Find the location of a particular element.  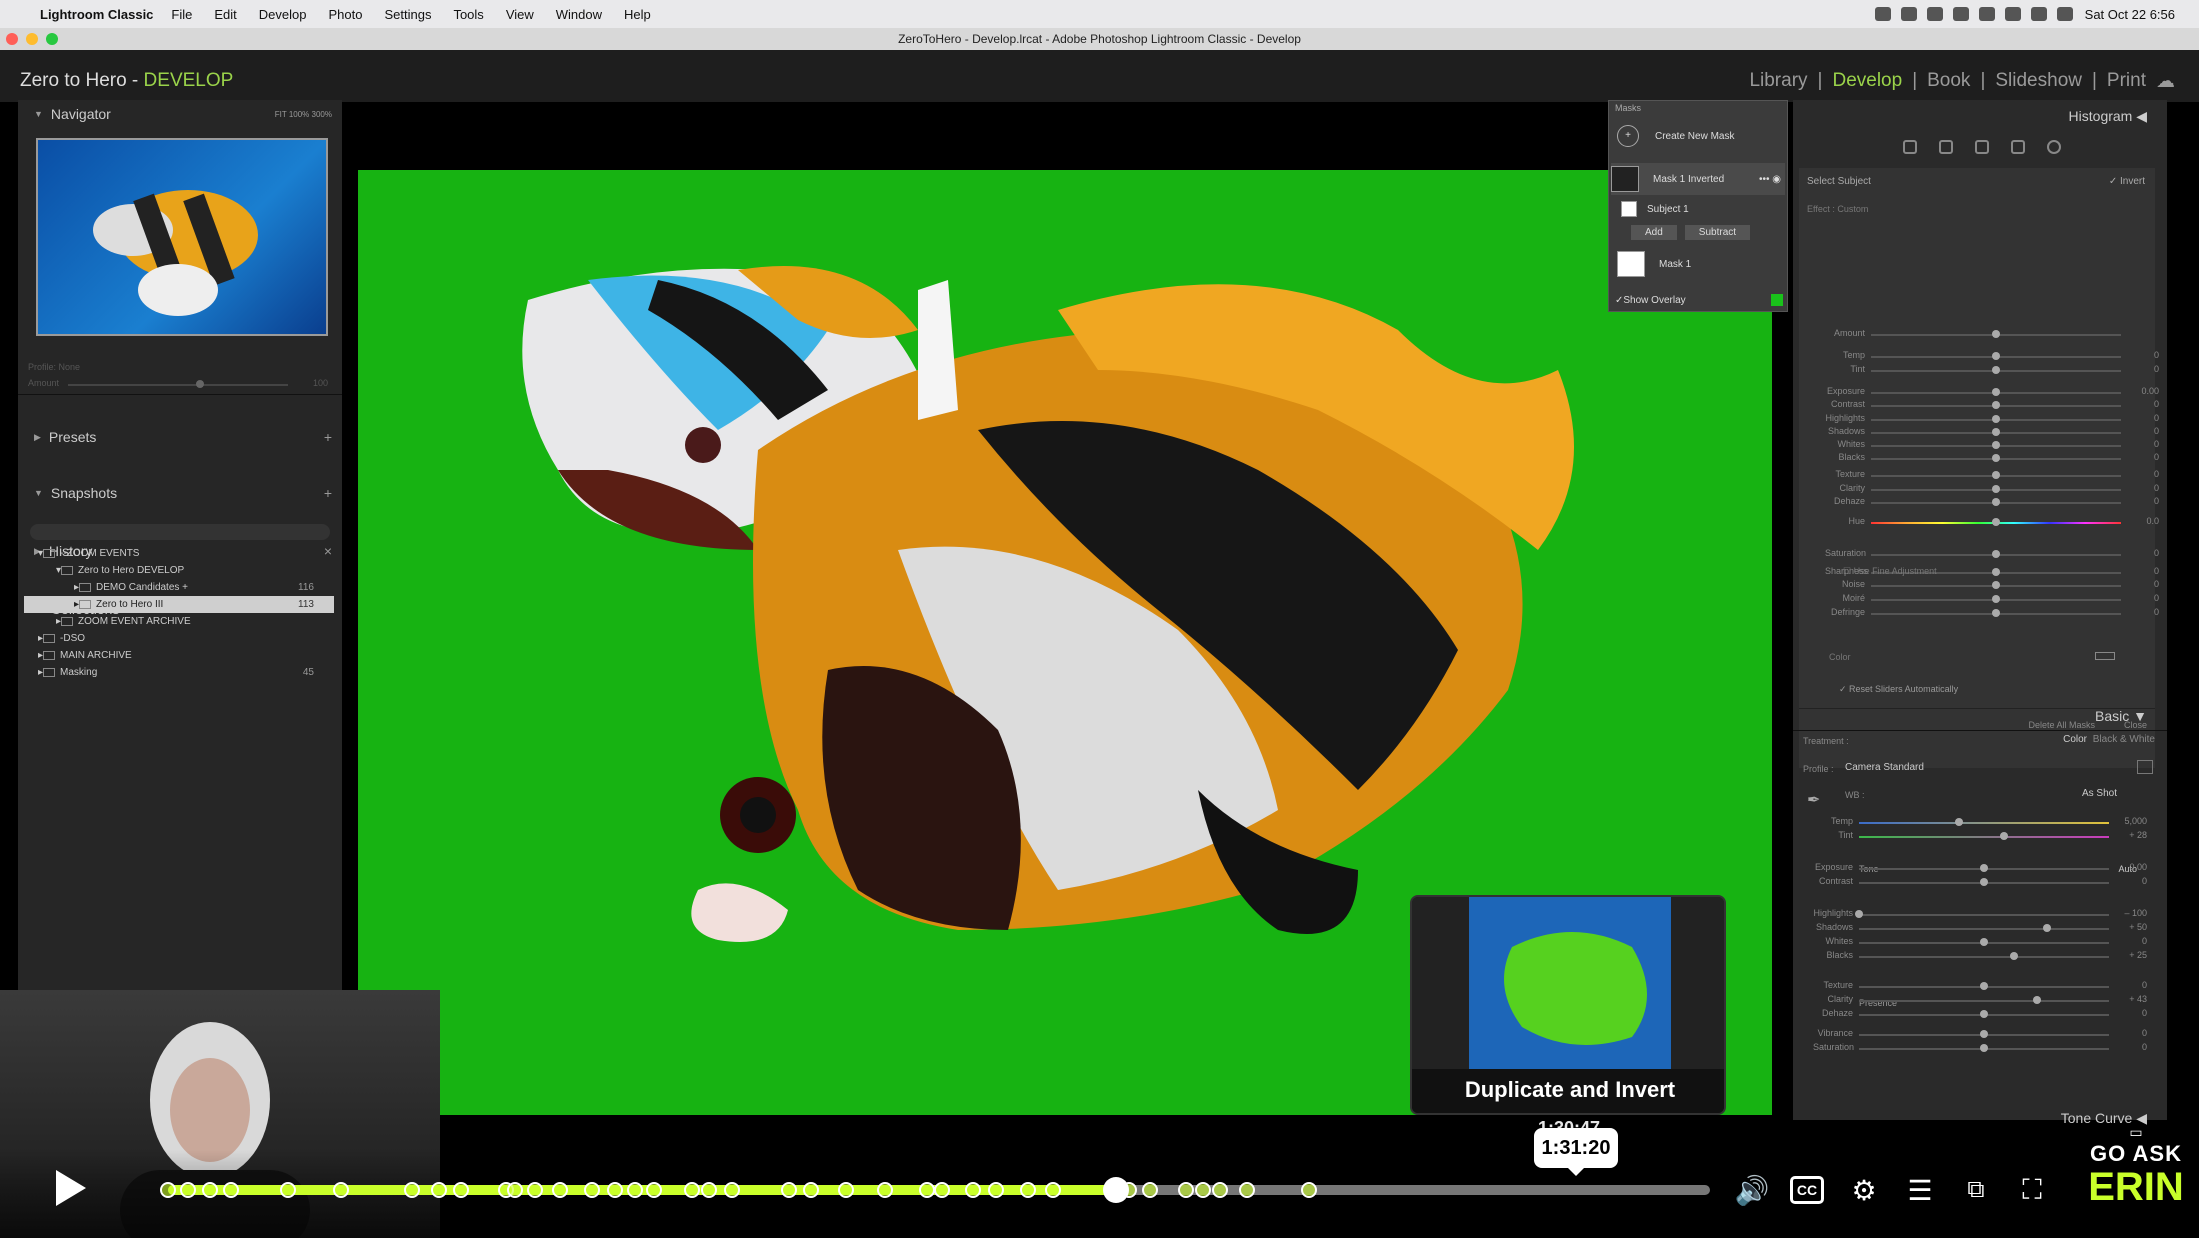

amount-knob is located at coordinates (200, 384).